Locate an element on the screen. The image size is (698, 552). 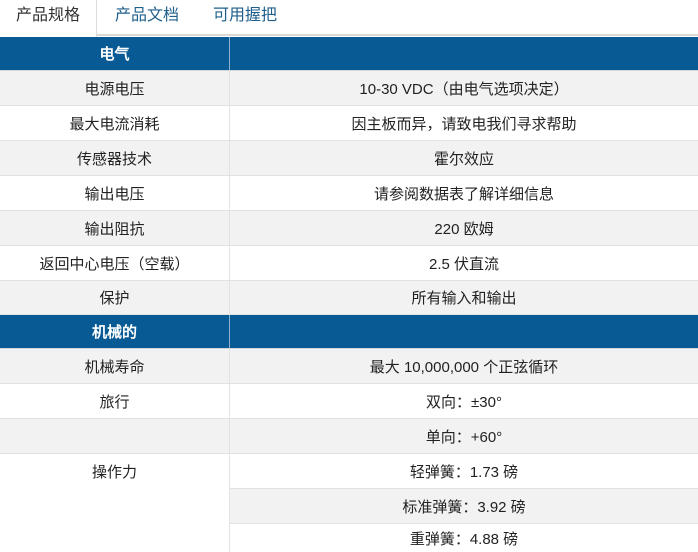
row-label: 输出阻抗 is located at coordinates (115, 228).